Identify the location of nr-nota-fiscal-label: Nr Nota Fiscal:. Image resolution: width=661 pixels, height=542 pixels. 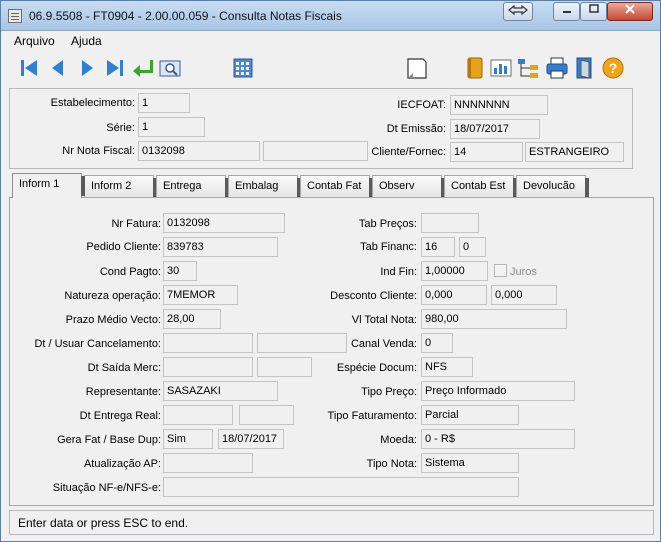
(98, 151).